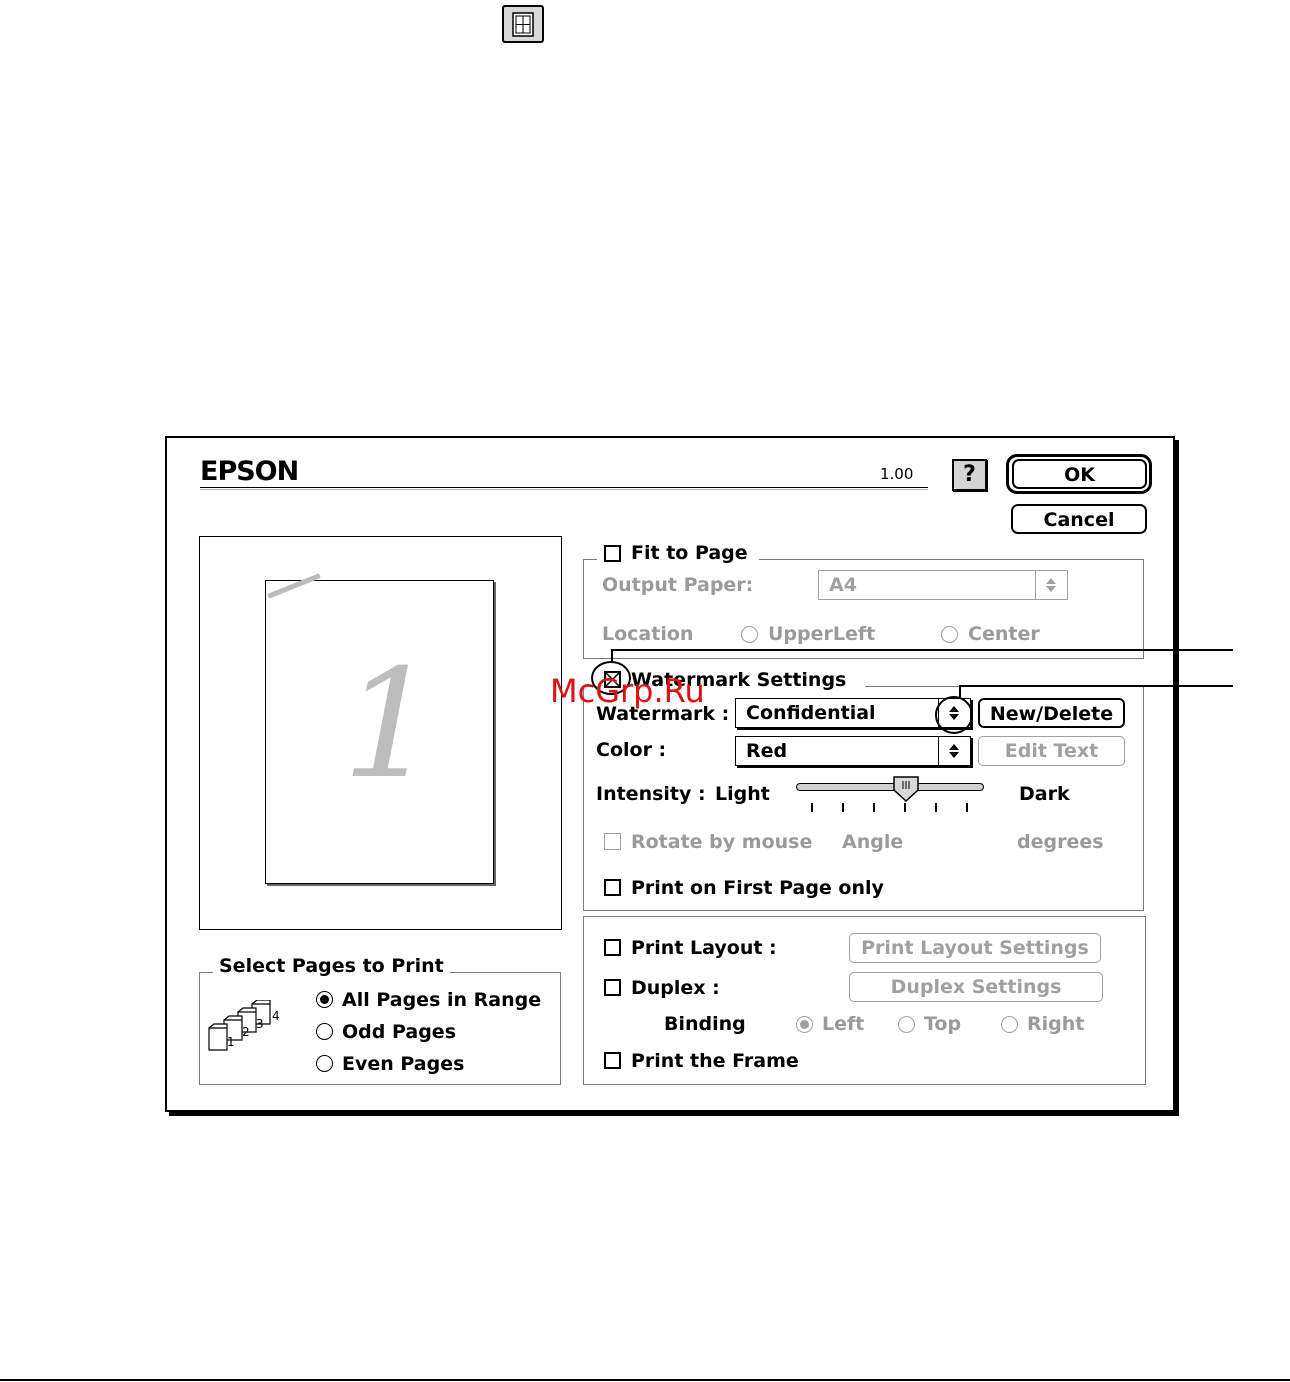 The image size is (1290, 1382). What do you see at coordinates (969, 475) in the screenshot?
I see `help-button: ?` at bounding box center [969, 475].